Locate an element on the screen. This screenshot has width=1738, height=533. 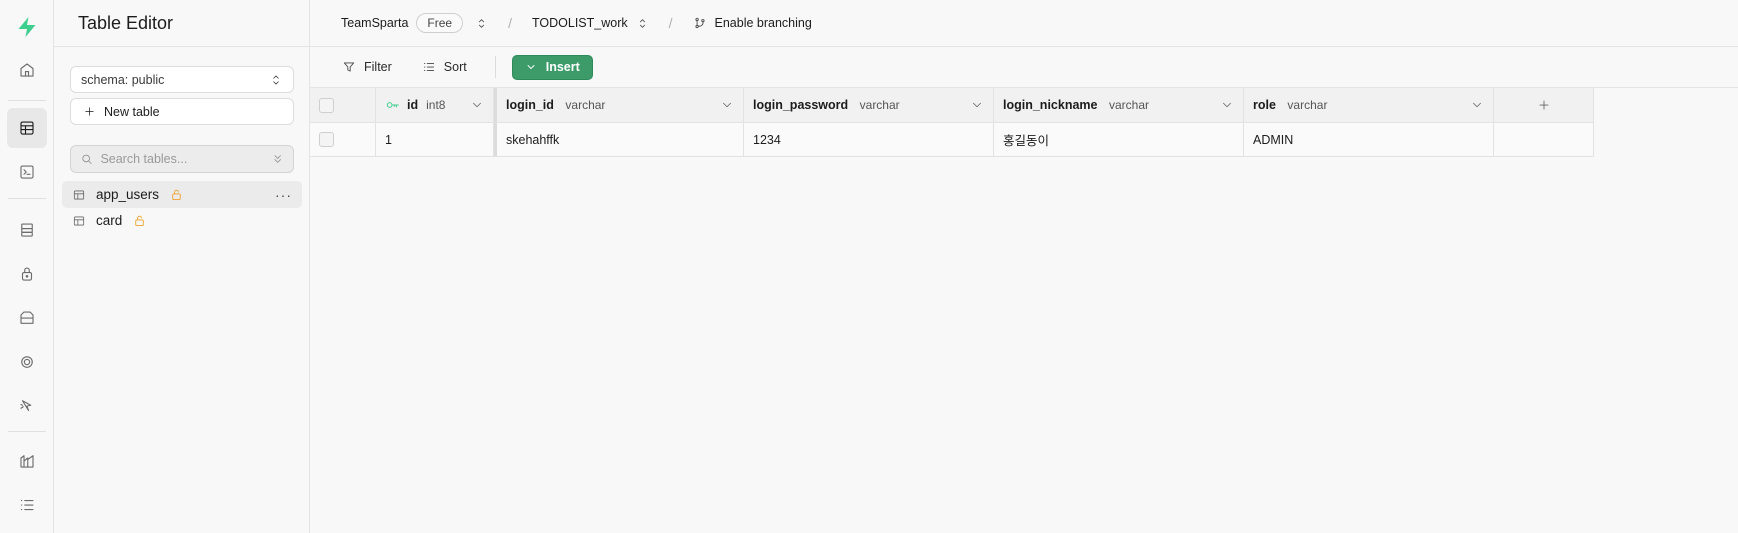
toolbar-divider is located at coordinates (495, 67).